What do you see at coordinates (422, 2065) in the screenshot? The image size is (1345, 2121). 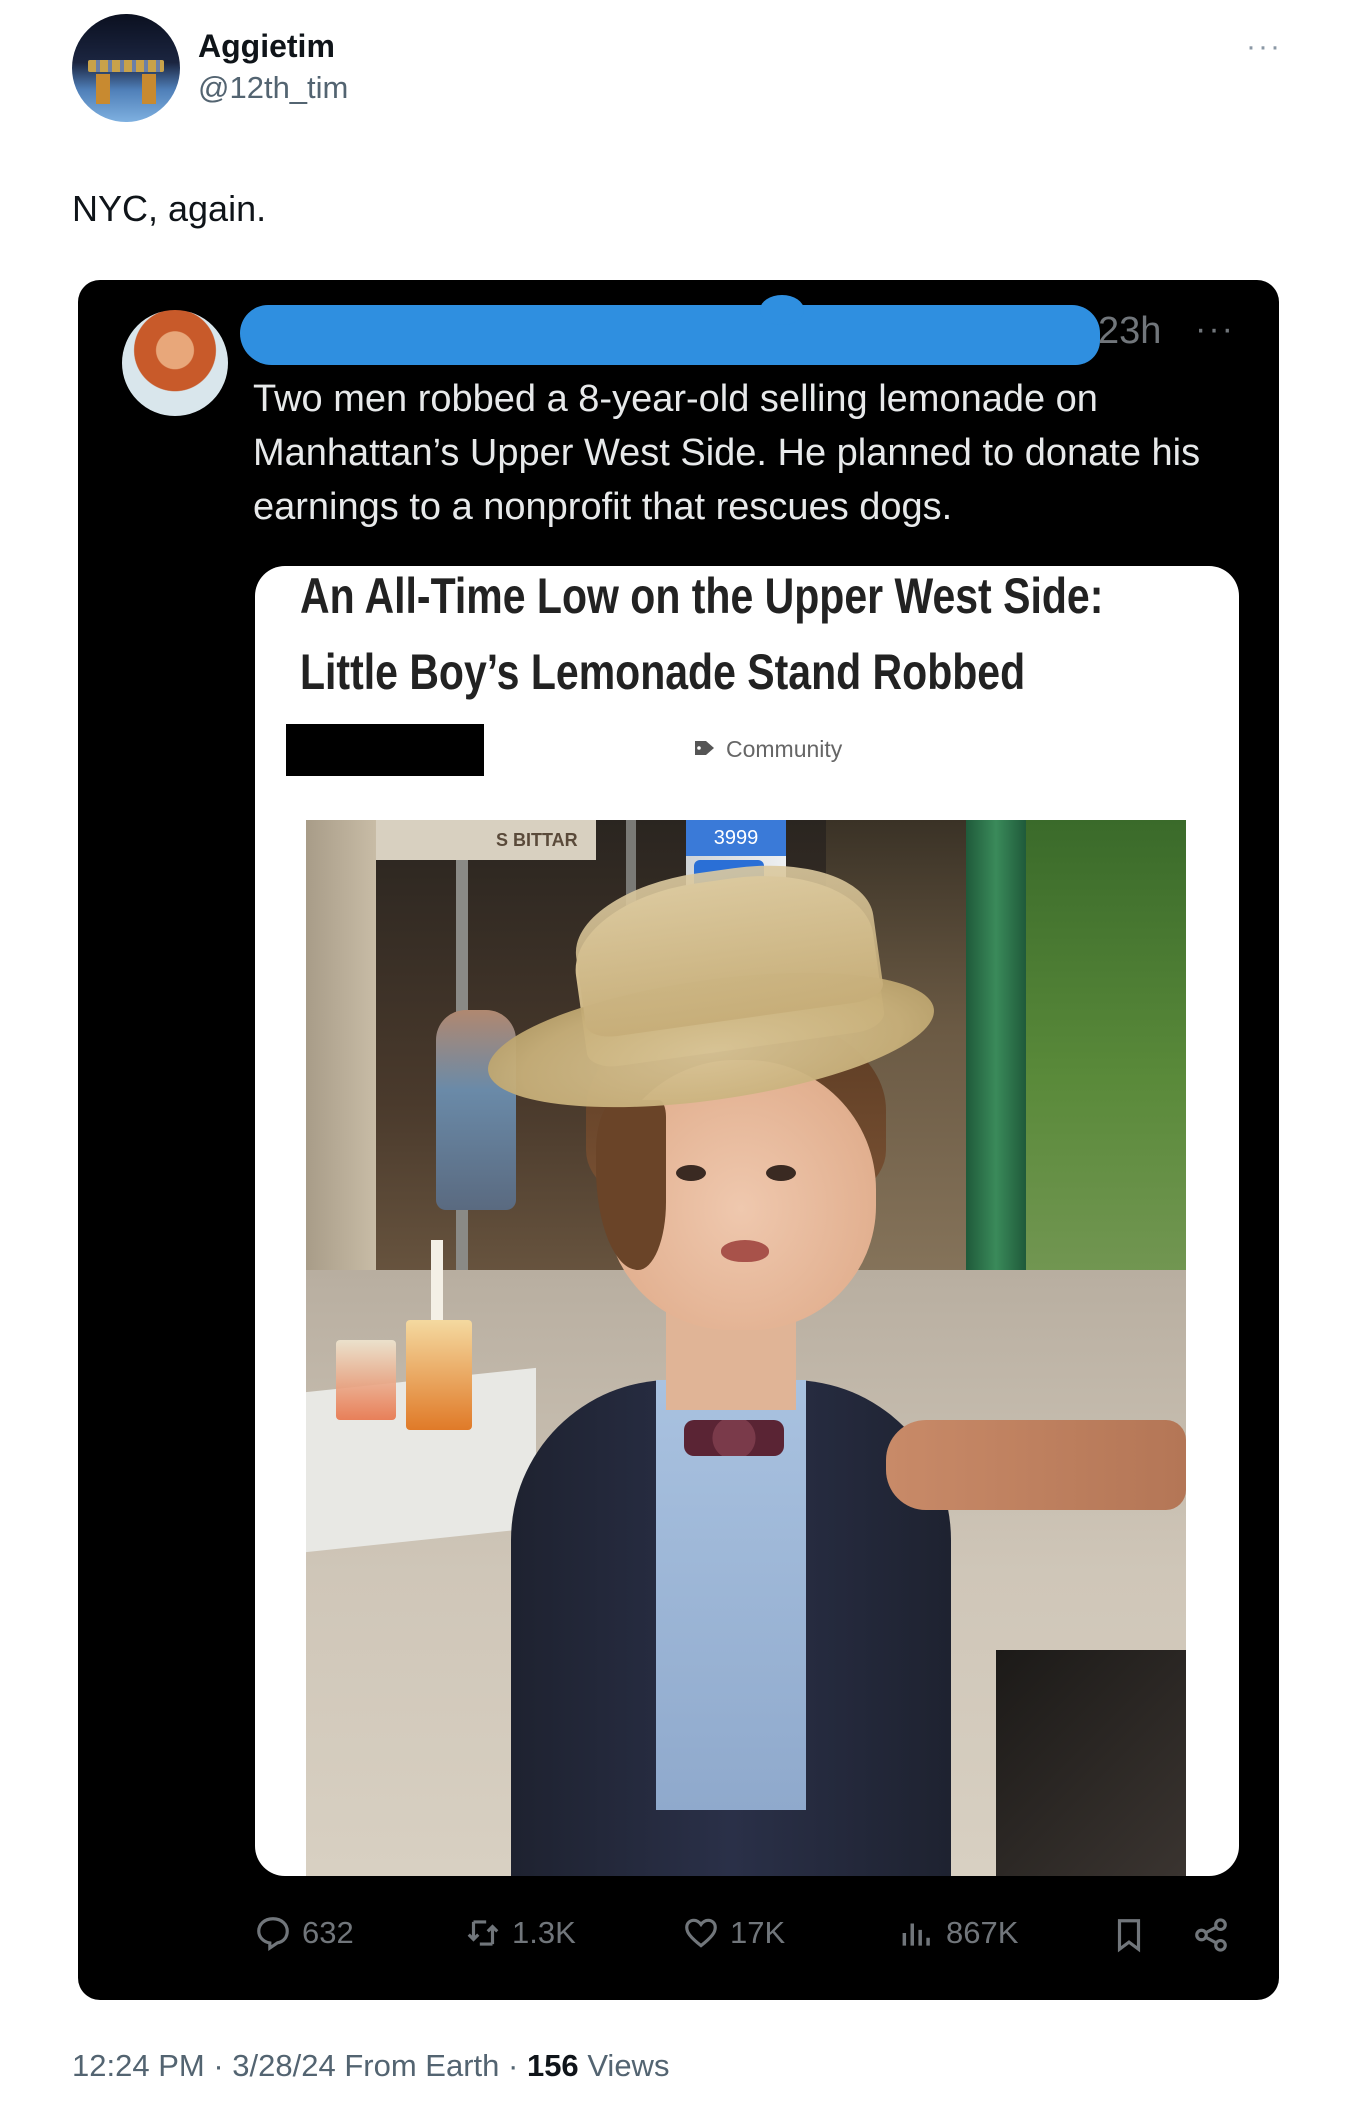 I see `tweet-source: From Earth` at bounding box center [422, 2065].